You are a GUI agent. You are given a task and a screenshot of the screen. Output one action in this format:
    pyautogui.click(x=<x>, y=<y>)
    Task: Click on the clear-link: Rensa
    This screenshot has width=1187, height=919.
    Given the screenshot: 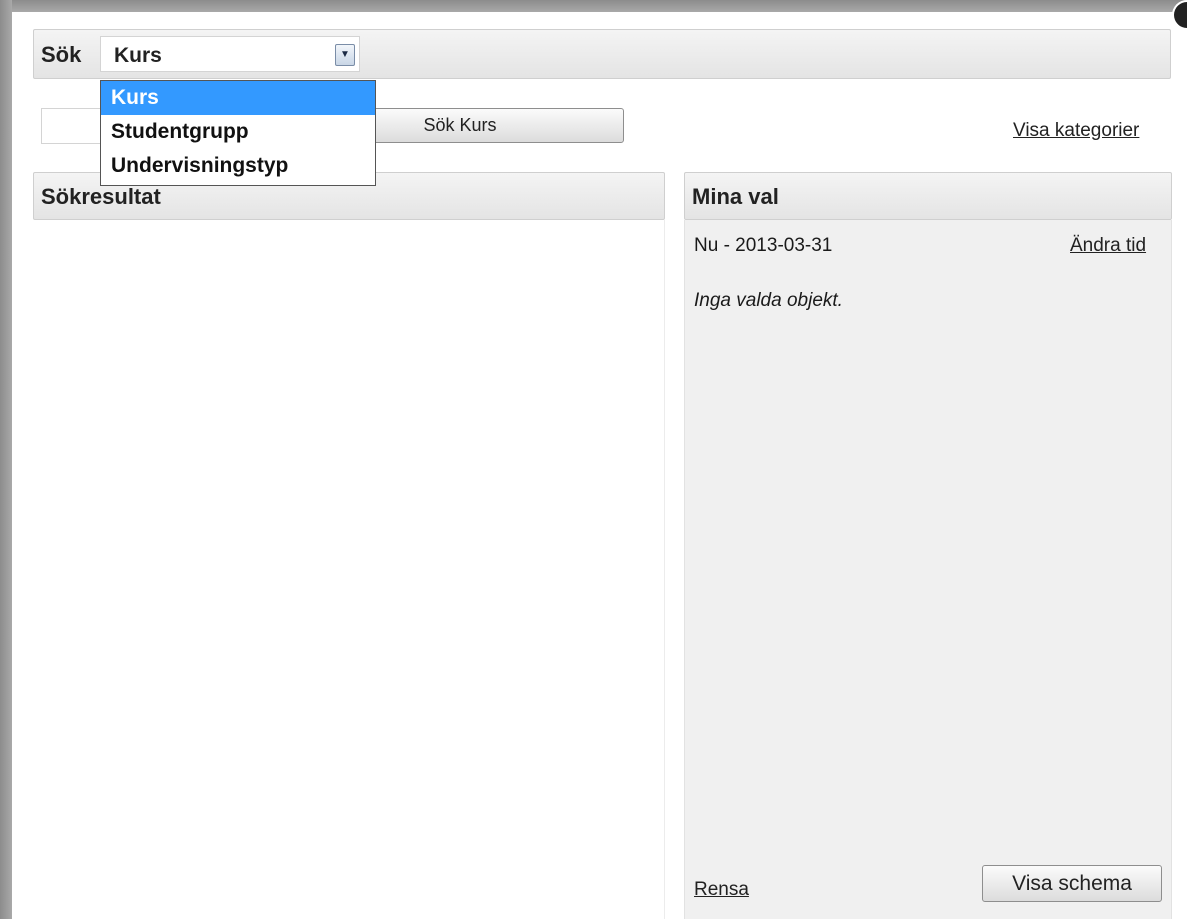 What is the action you would take?
    pyautogui.click(x=721, y=890)
    